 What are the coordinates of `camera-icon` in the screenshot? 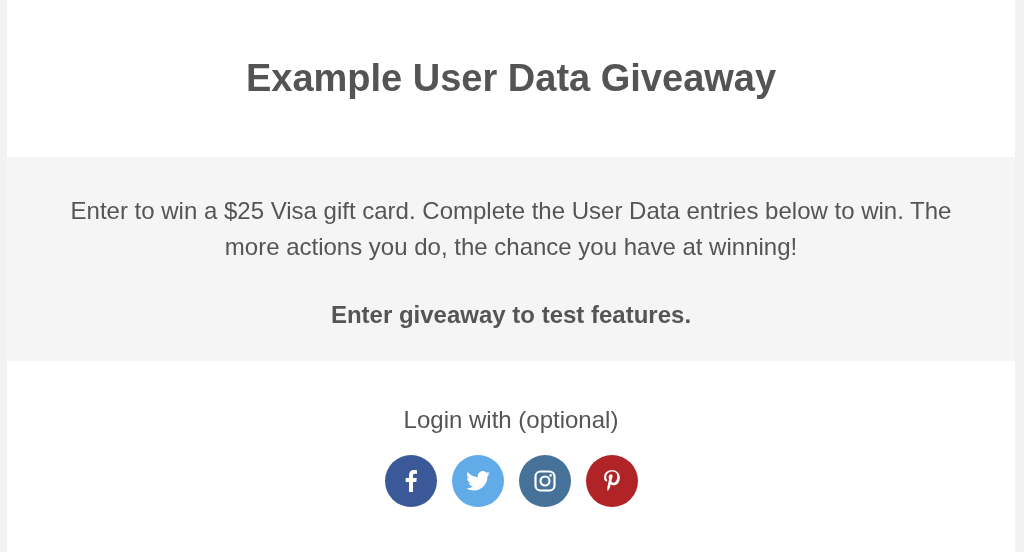 It's located at (544, 481).